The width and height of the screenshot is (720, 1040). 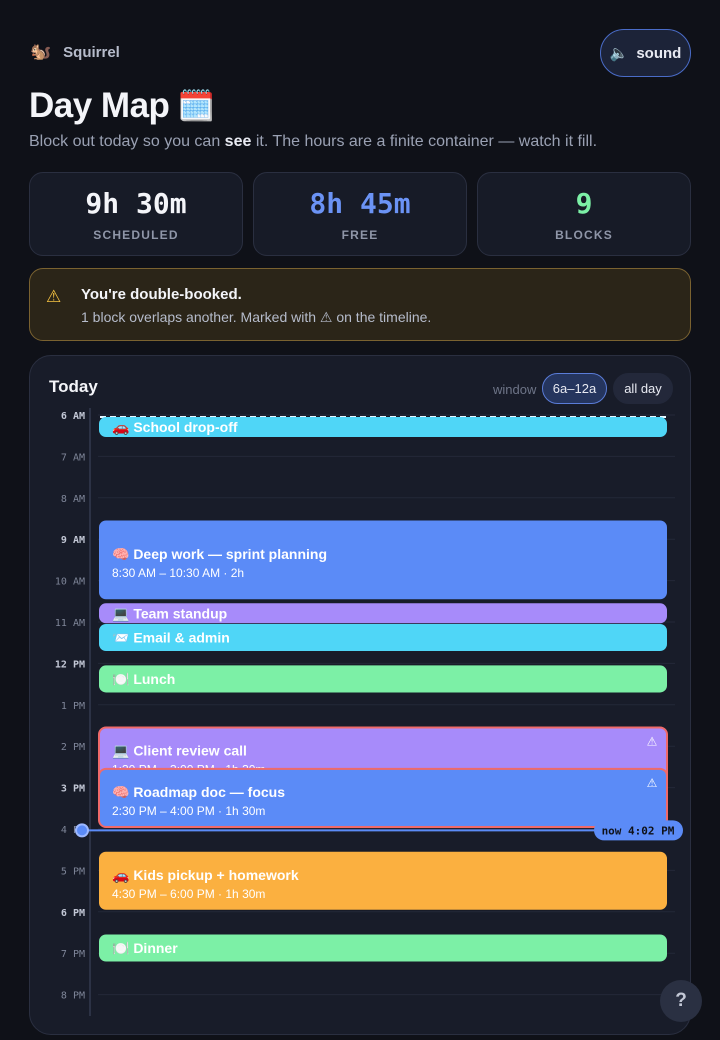 I want to click on calendar-icon: 🗓️, so click(x=196, y=106).